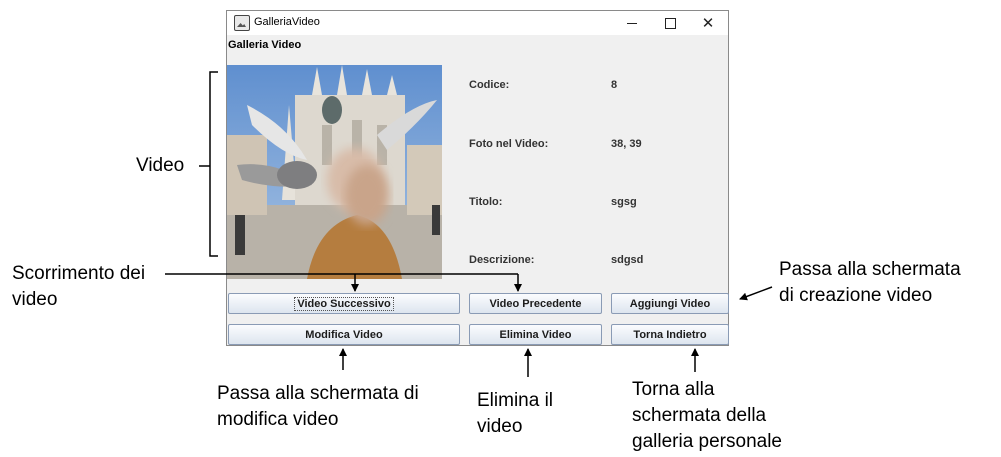  Describe the element at coordinates (515, 400) in the screenshot. I see `annotation-delete-line1: Elimina il` at that location.